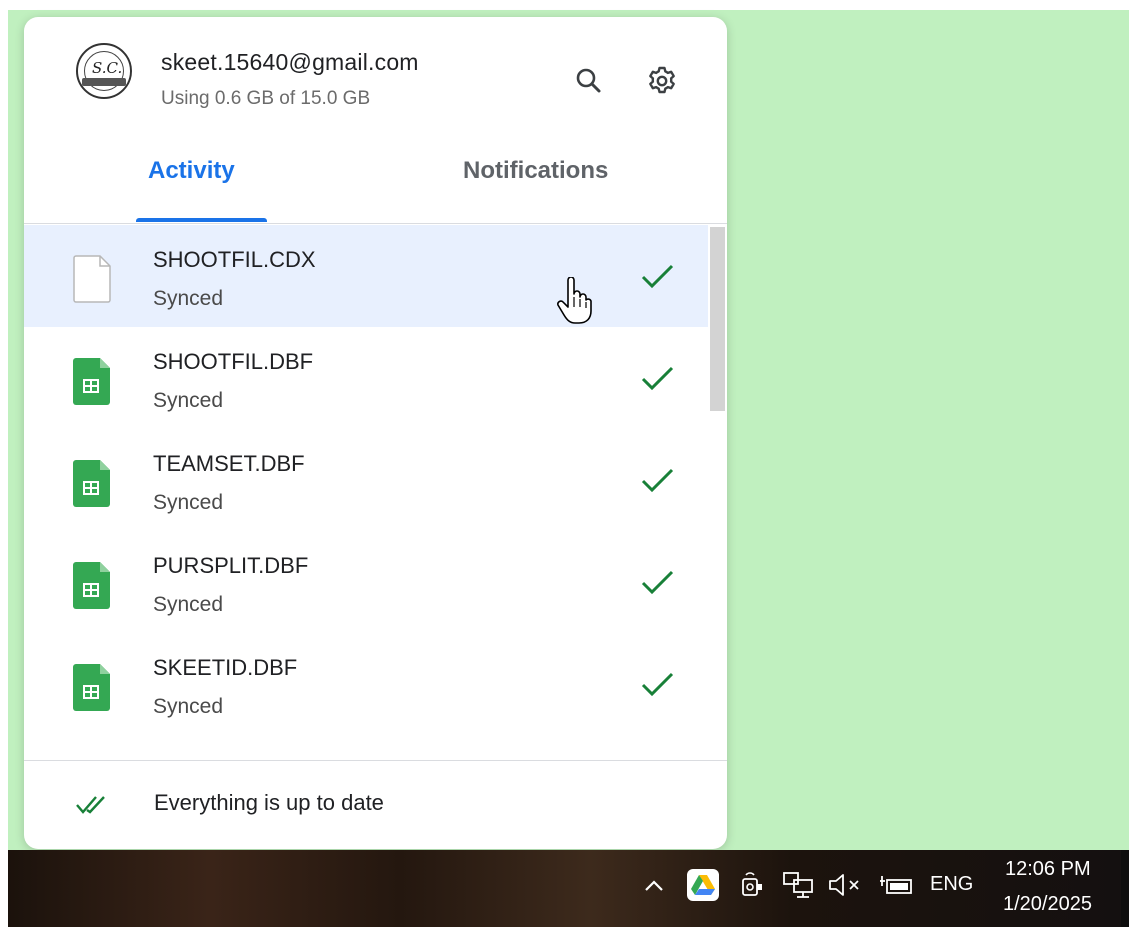 Image resolution: width=1137 pixels, height=927 pixels. What do you see at coordinates (535, 171) in the screenshot?
I see `tab-notifications: Notifications` at bounding box center [535, 171].